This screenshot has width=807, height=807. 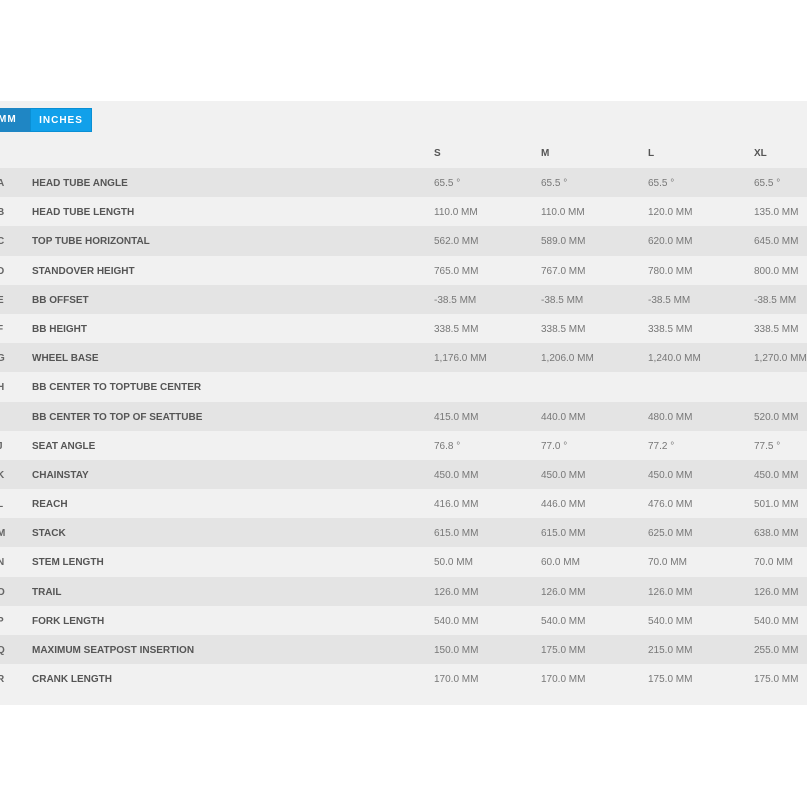 What do you see at coordinates (59, 329) in the screenshot?
I see `row-label: BB HEIGHT` at bounding box center [59, 329].